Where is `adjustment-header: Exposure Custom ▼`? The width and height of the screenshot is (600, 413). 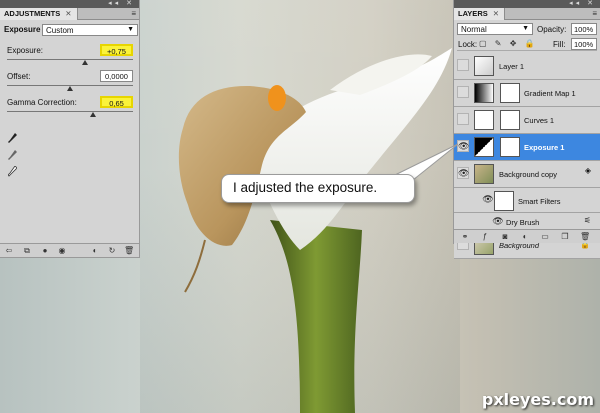
adjustment-header: Exposure Custom ▼ is located at coordinates (71, 31).